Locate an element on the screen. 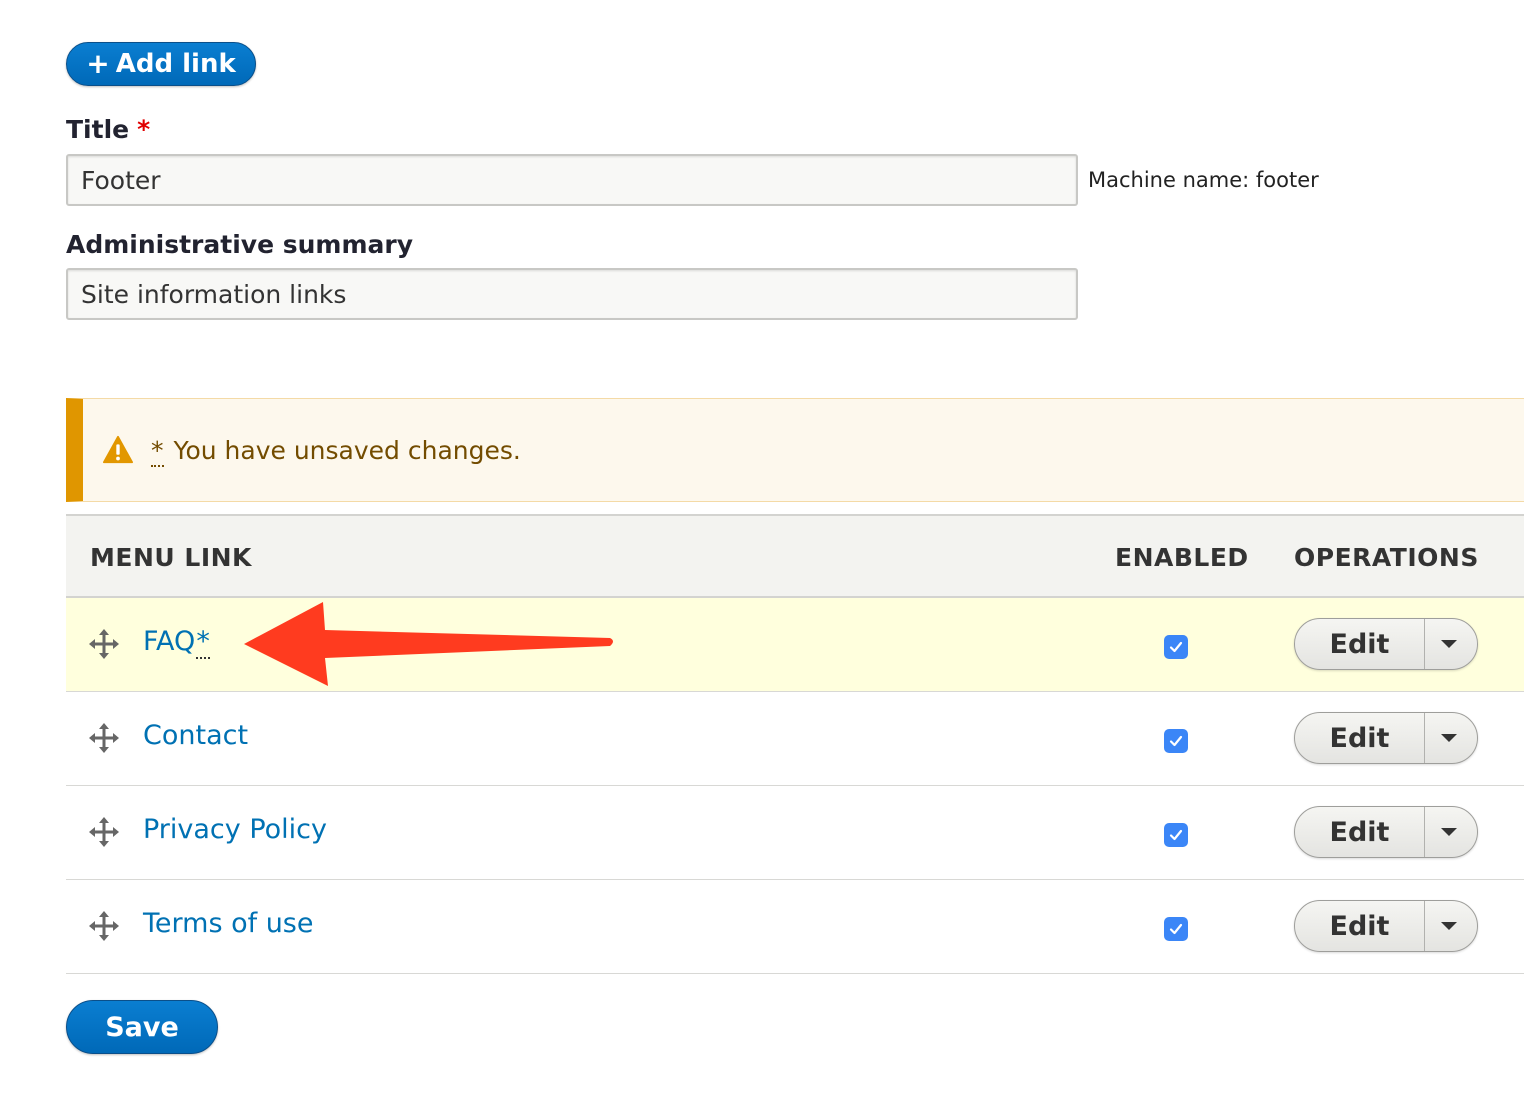  title-label: Title * is located at coordinates (108, 129).